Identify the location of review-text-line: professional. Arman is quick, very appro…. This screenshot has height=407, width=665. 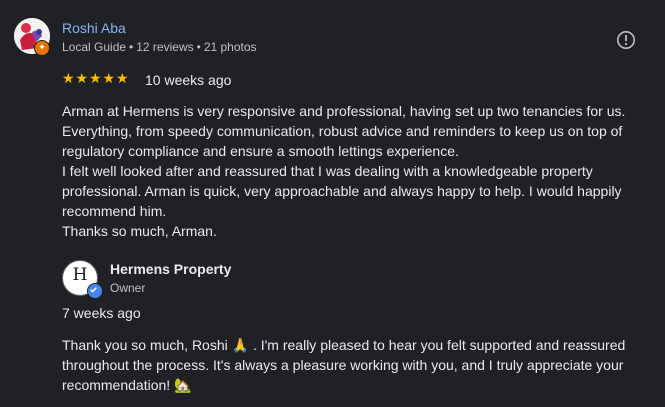
(342, 191).